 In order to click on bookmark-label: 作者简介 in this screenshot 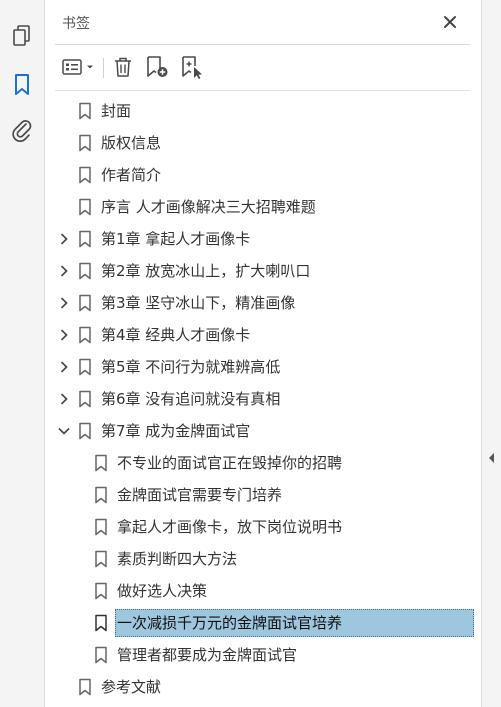, I will do `click(131, 175)`.